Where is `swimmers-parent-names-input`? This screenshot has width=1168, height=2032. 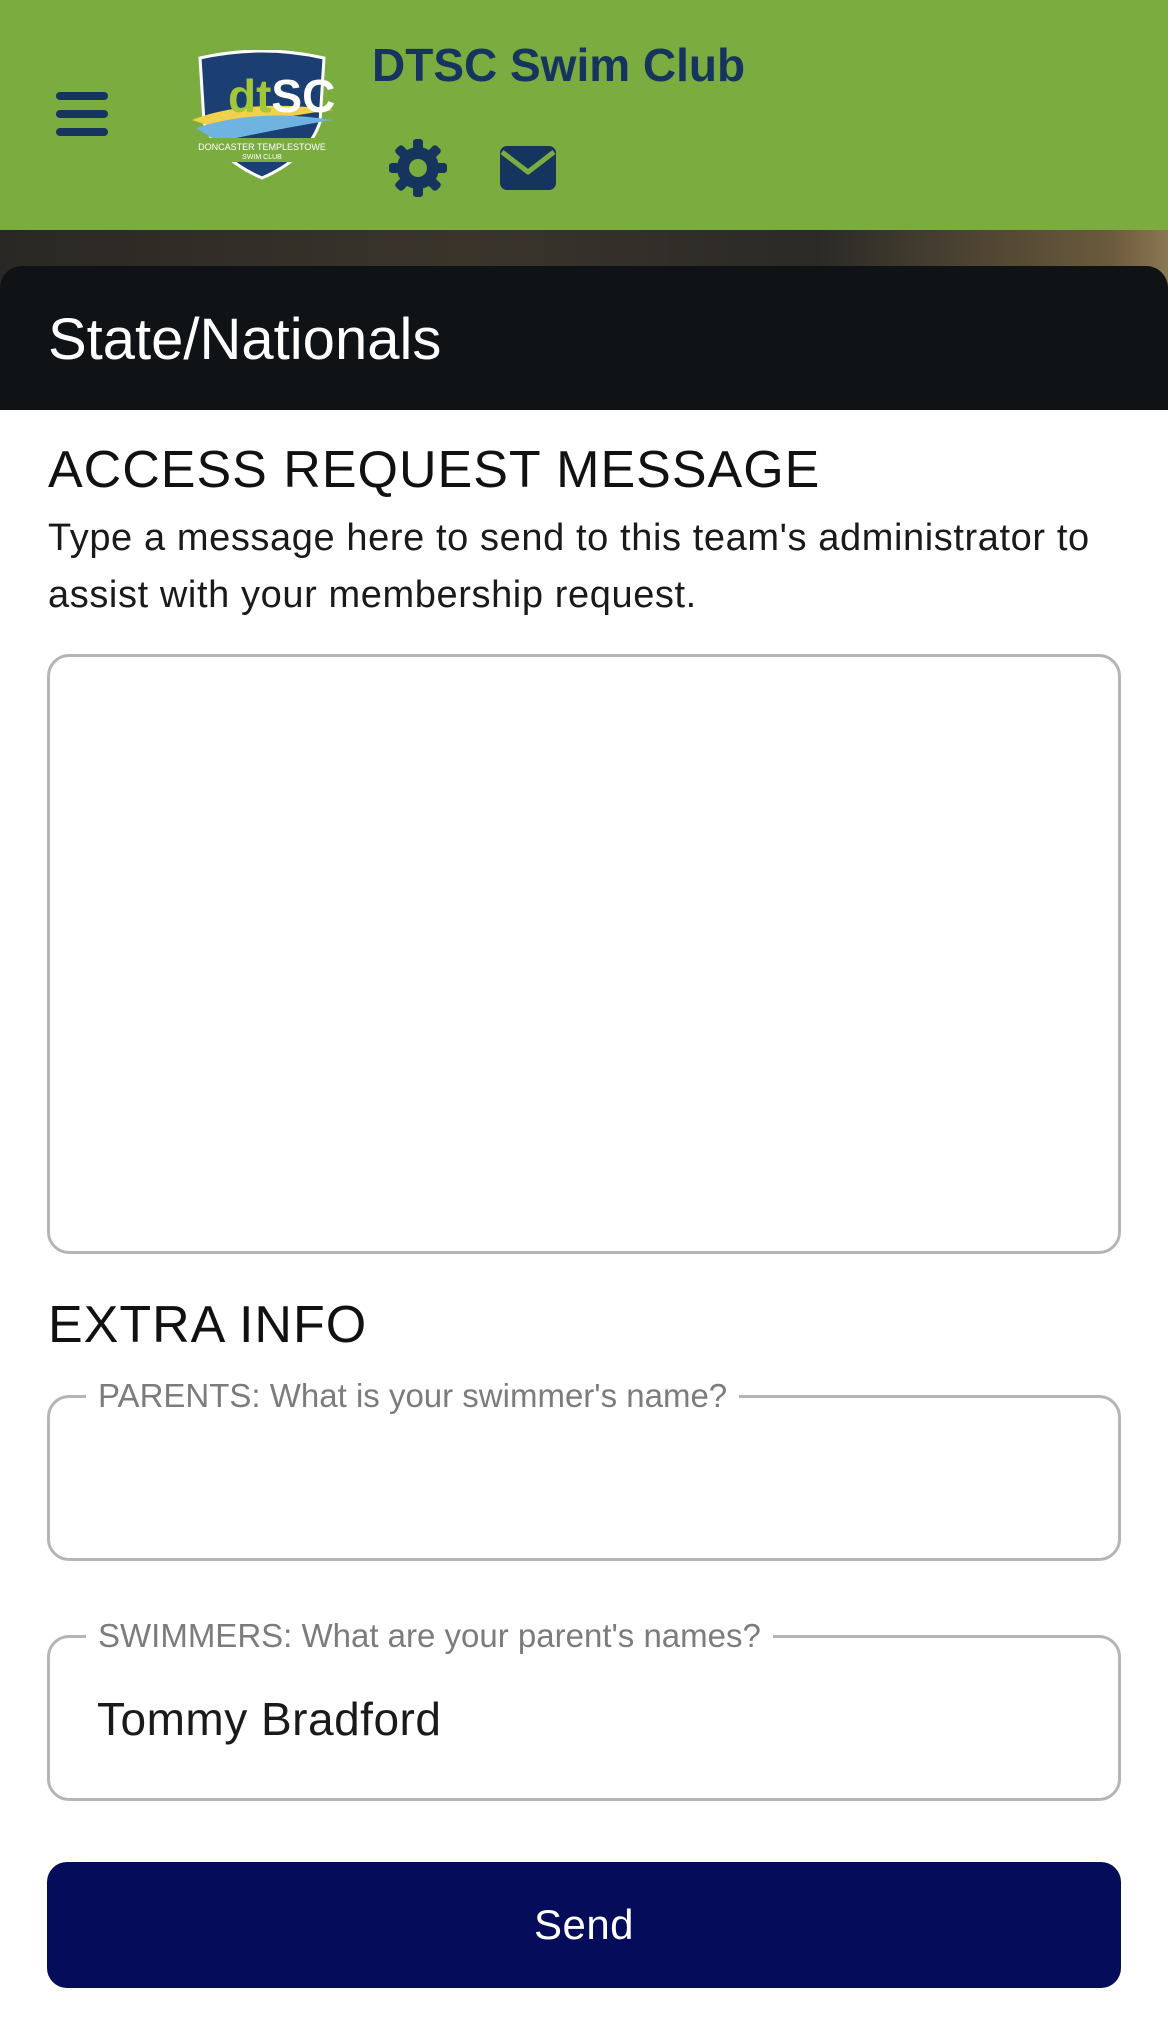
swimmers-parent-names-input is located at coordinates (585, 1719).